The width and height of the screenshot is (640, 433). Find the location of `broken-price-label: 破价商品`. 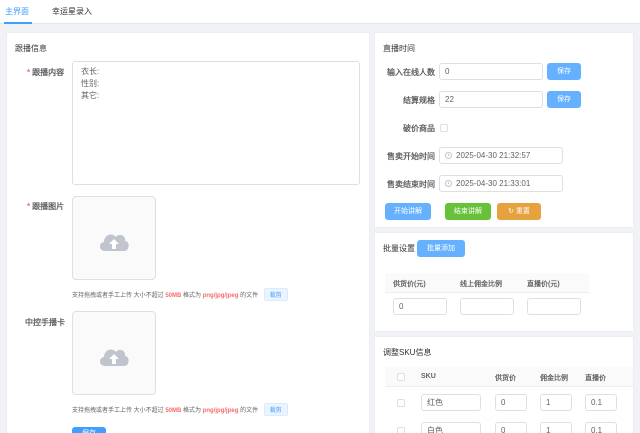

broken-price-label: 破价商品 is located at coordinates (419, 128).